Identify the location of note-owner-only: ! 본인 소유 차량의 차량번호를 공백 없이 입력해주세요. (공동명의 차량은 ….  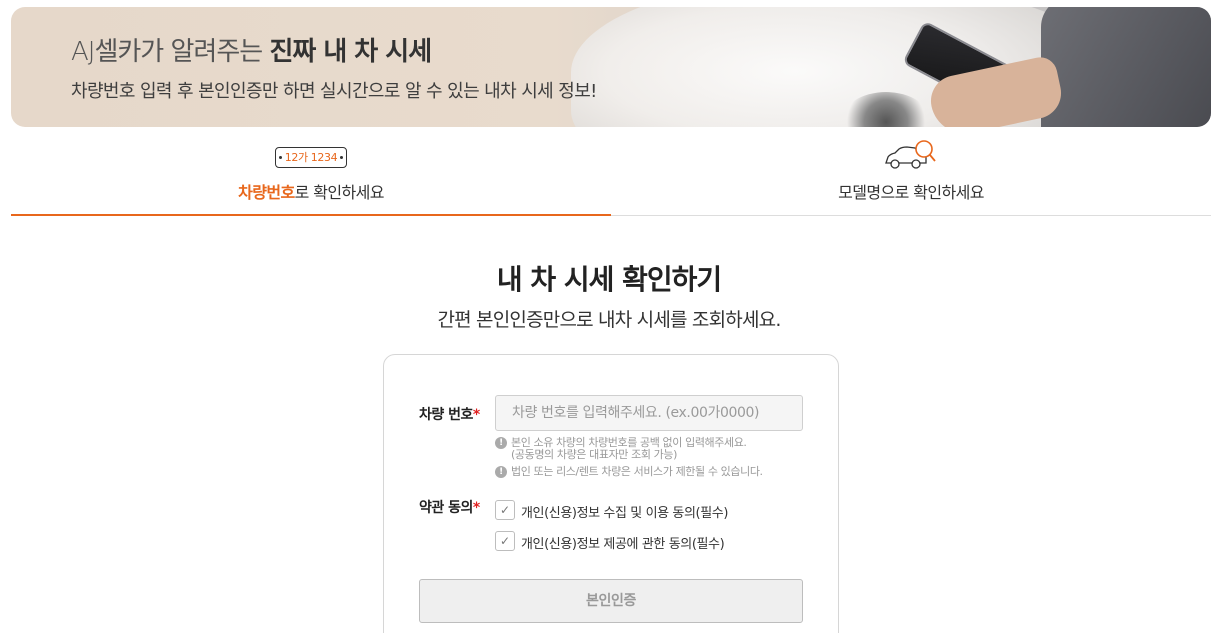
(621, 449).